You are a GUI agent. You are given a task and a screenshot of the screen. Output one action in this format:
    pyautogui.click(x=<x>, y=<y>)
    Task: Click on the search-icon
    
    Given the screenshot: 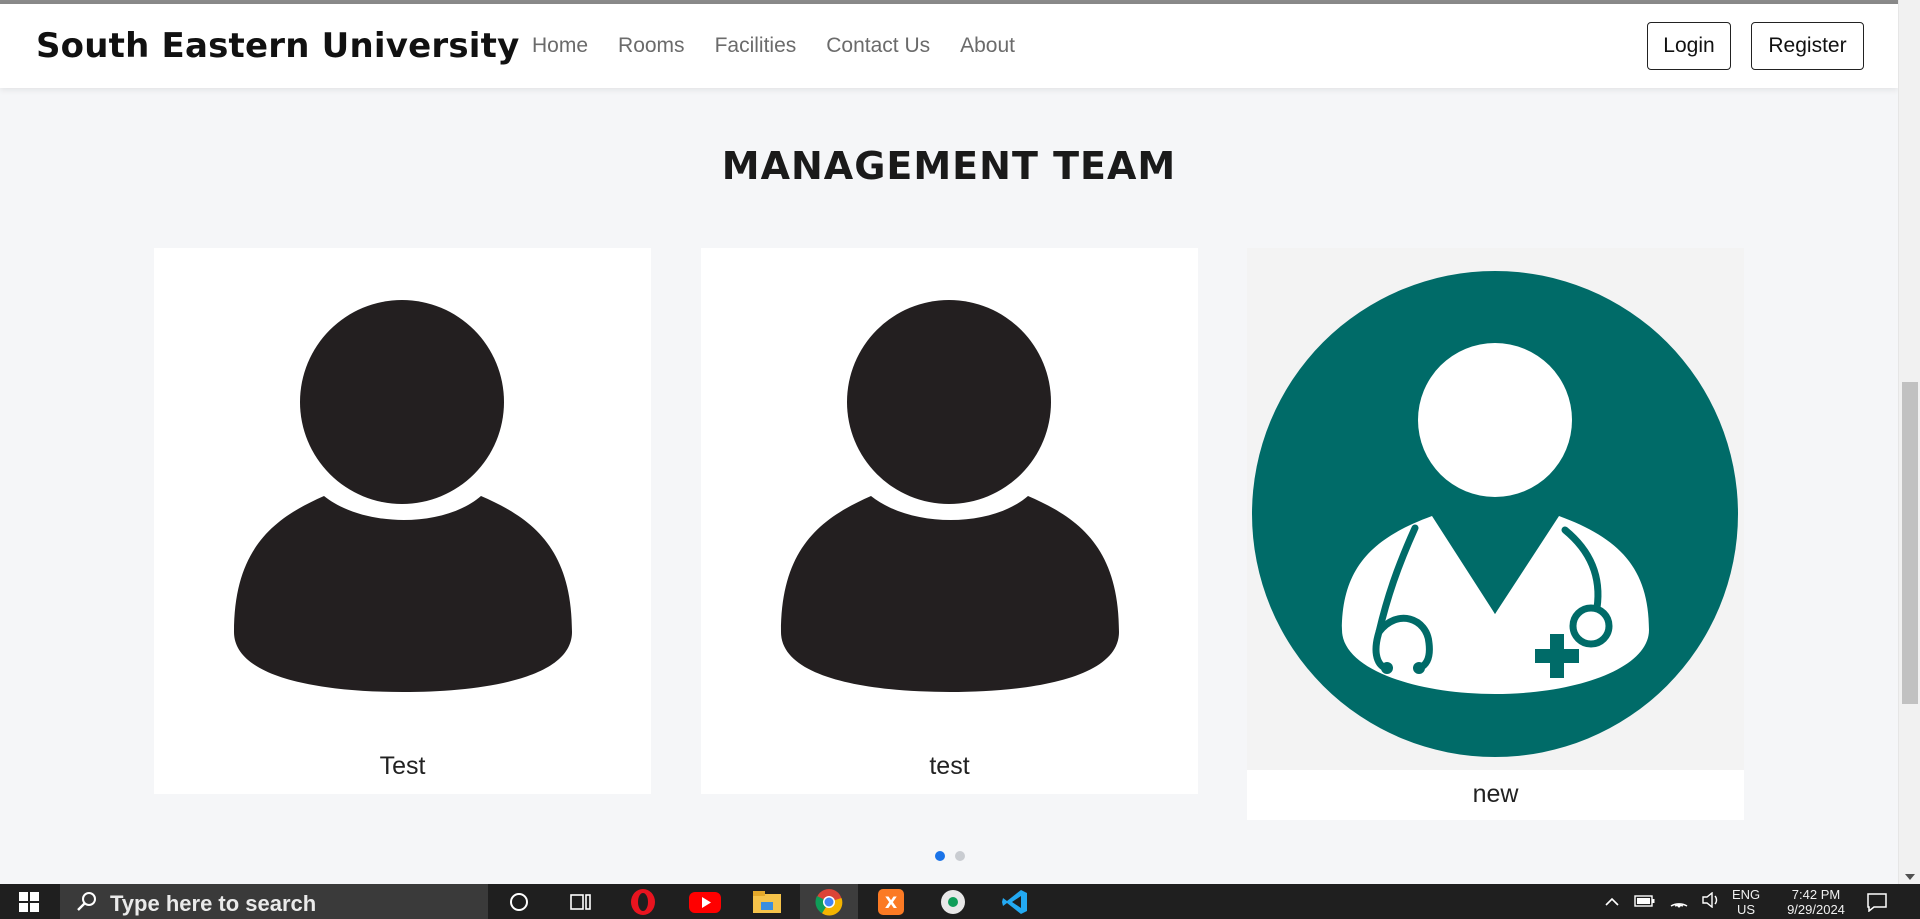 What is the action you would take?
    pyautogui.click(x=87, y=903)
    